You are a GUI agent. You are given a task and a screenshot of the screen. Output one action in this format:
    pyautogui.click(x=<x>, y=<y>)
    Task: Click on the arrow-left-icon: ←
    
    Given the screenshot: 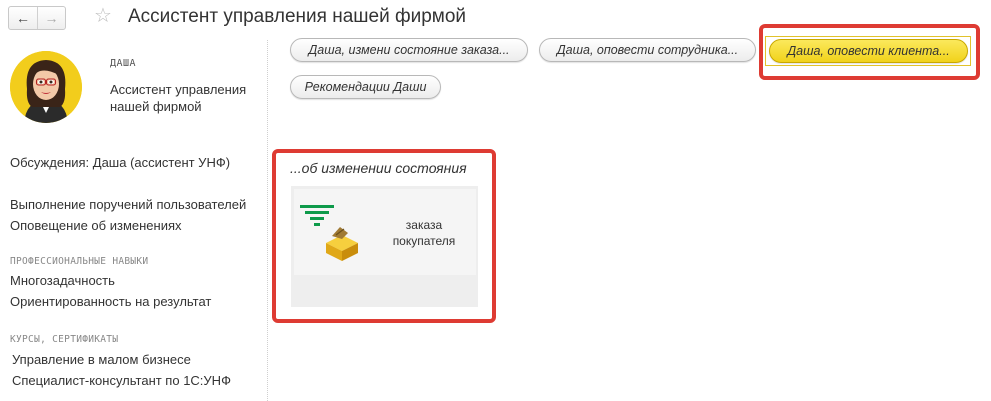 What is the action you would take?
    pyautogui.click(x=23, y=18)
    